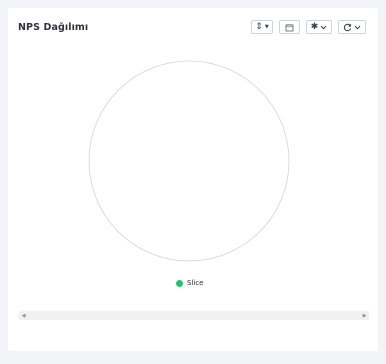 The width and height of the screenshot is (386, 364). Describe the element at coordinates (179, 283) in the screenshot. I see `legend-swatch` at that location.